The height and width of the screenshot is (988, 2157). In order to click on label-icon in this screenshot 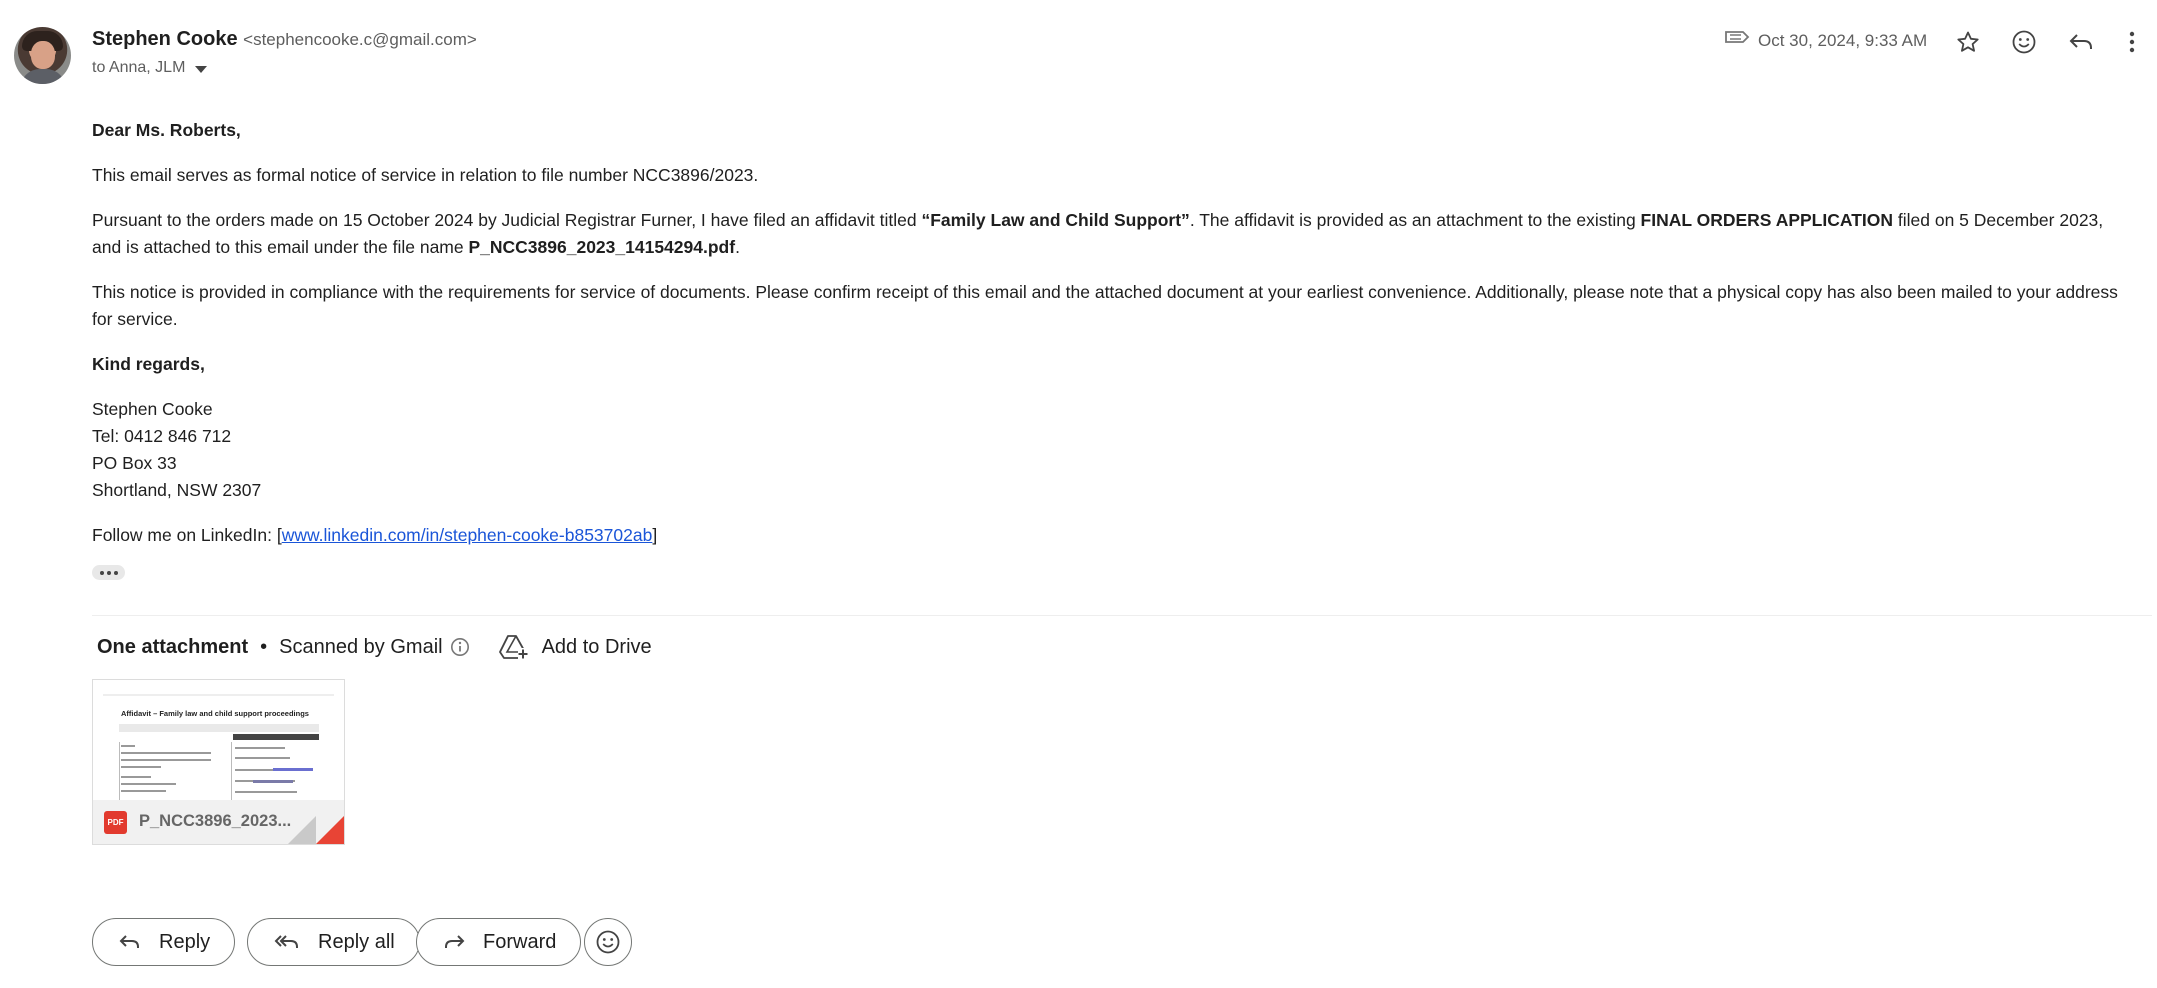, I will do `click(1737, 37)`.